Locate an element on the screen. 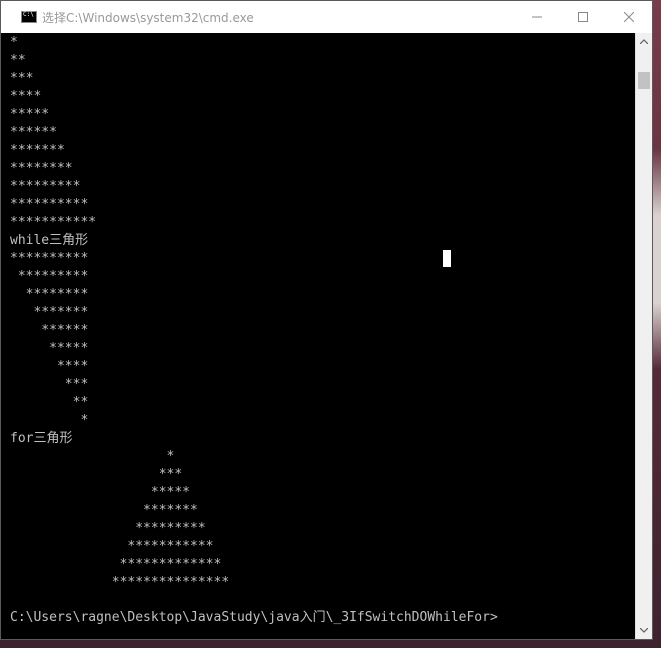 This screenshot has height=648, width=661. scroll-down-button is located at coordinates (644, 630).